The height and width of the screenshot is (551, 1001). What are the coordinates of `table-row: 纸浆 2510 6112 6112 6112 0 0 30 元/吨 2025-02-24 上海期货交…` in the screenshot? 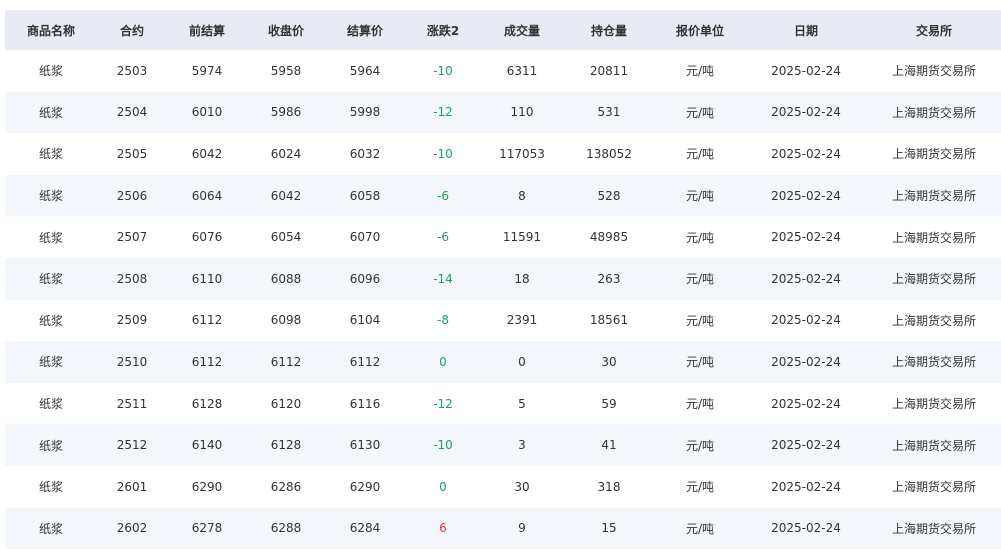 It's located at (503, 362).